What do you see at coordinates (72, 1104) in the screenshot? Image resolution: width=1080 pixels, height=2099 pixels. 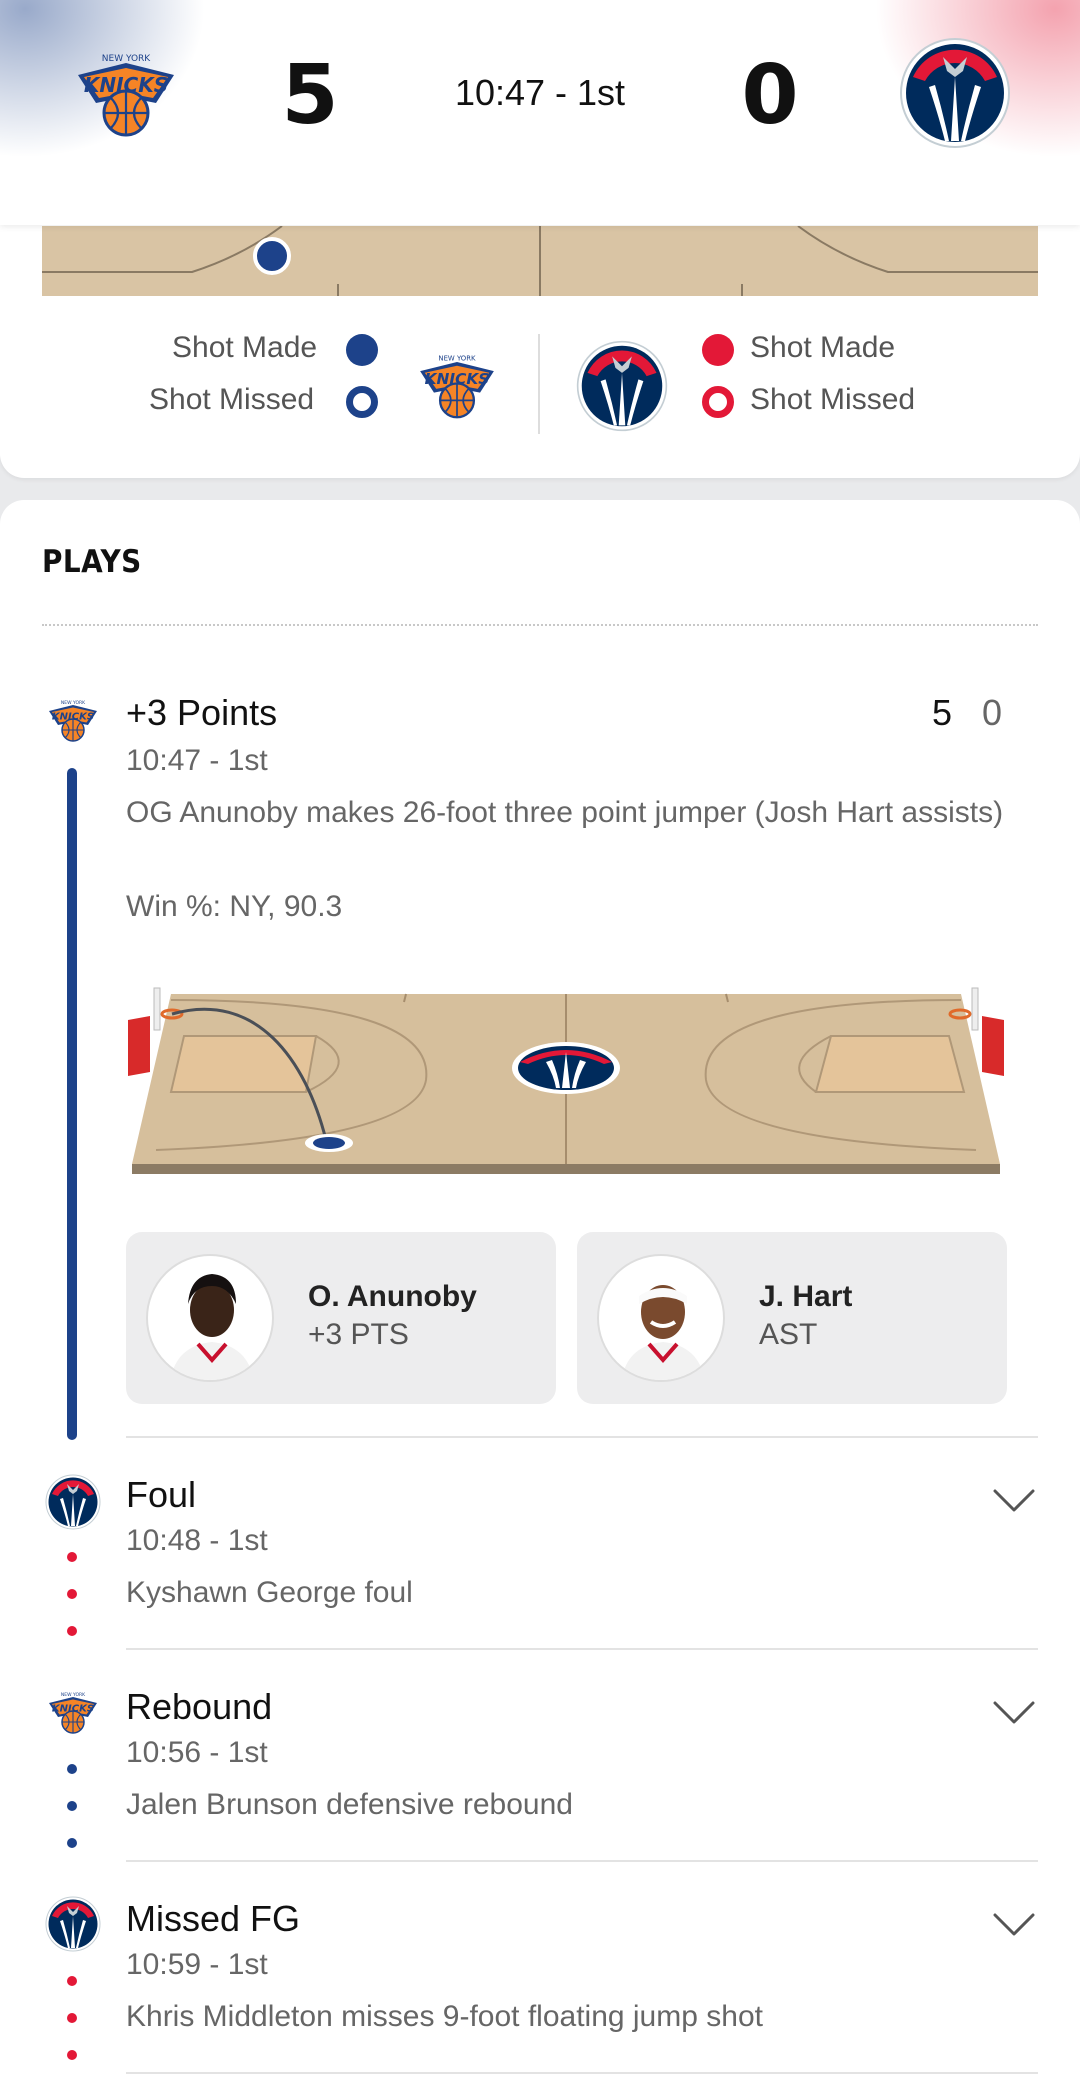 I see `play-team-bar` at bounding box center [72, 1104].